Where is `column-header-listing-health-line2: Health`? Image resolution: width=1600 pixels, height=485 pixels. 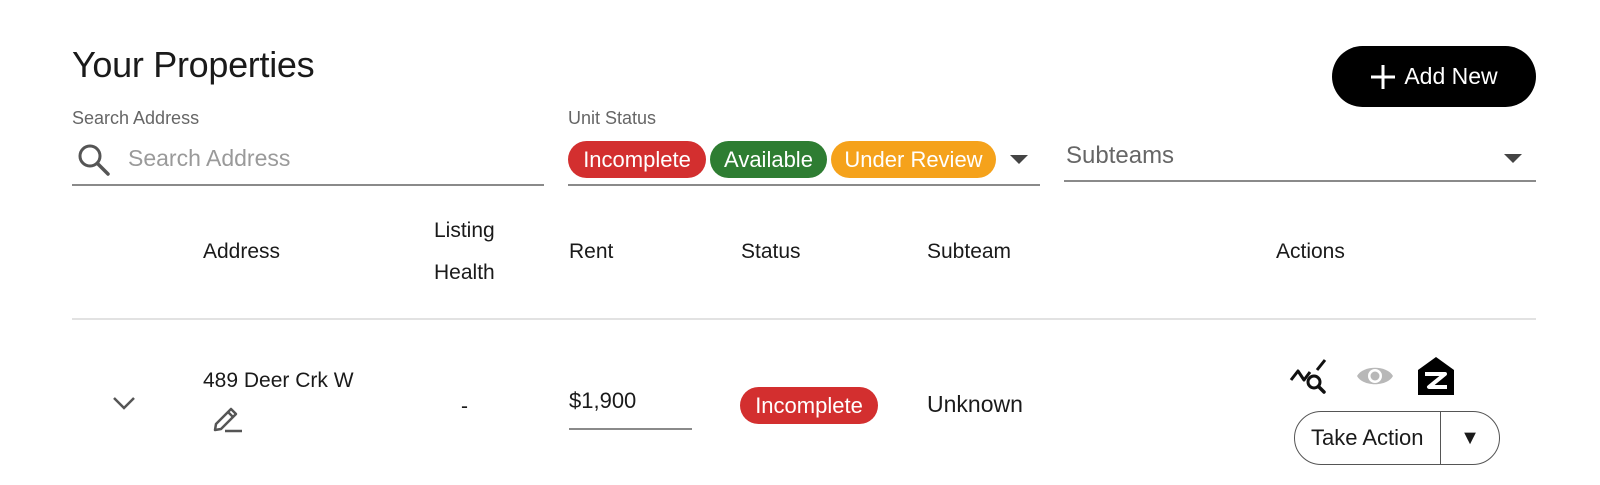
column-header-listing-health-line2: Health is located at coordinates (464, 273).